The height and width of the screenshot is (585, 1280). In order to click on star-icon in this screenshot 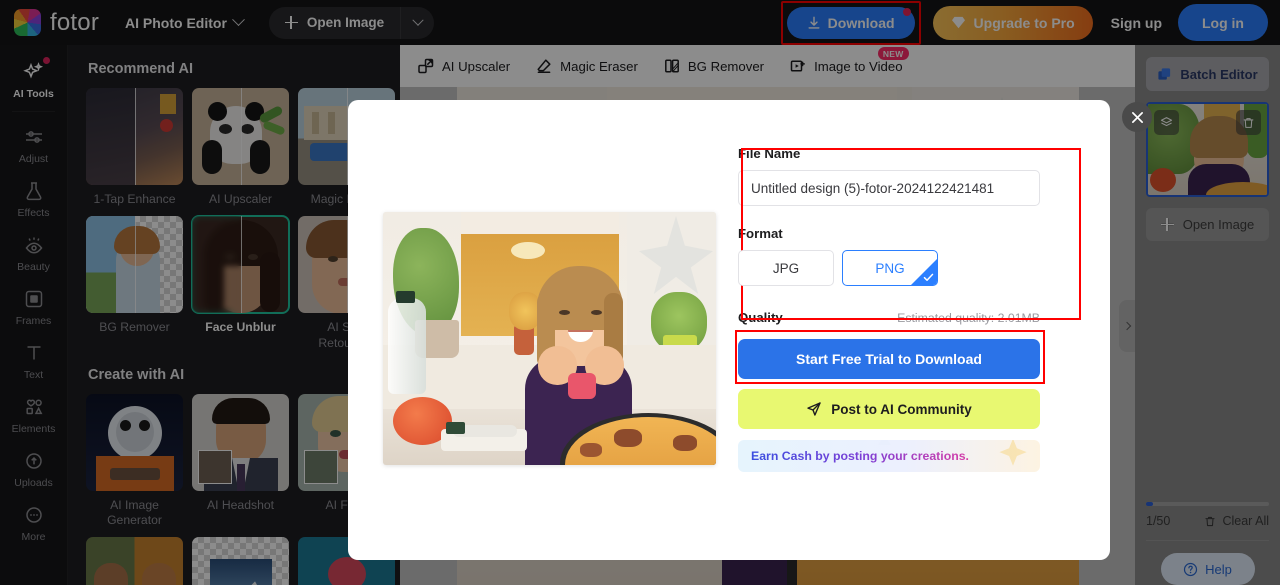, I will do `click(1013, 453)`.